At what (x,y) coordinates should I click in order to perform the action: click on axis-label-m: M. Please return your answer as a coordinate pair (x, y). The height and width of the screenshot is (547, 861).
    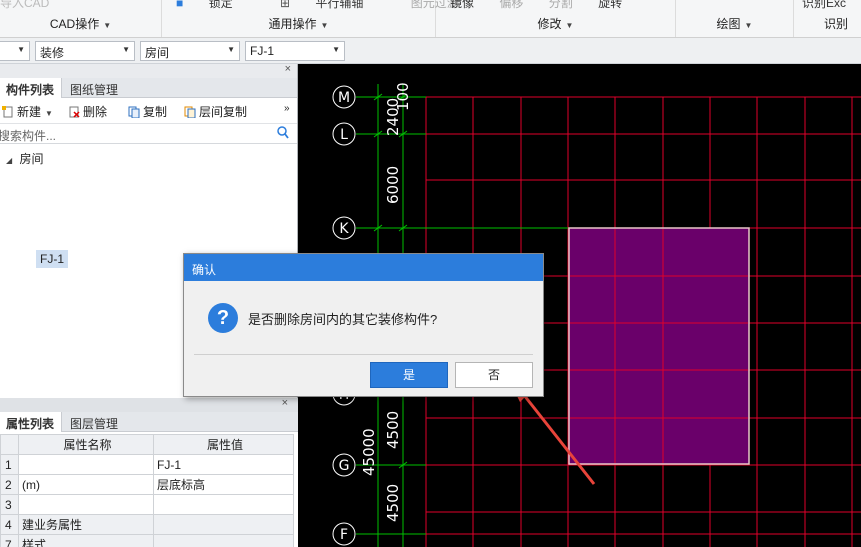
    Looking at the image, I should click on (344, 98).